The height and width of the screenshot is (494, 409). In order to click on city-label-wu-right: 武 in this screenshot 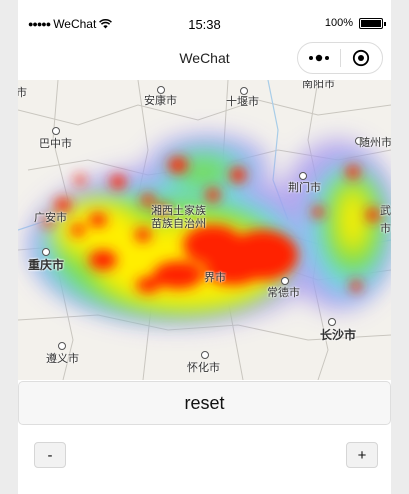, I will do `click(385, 211)`.